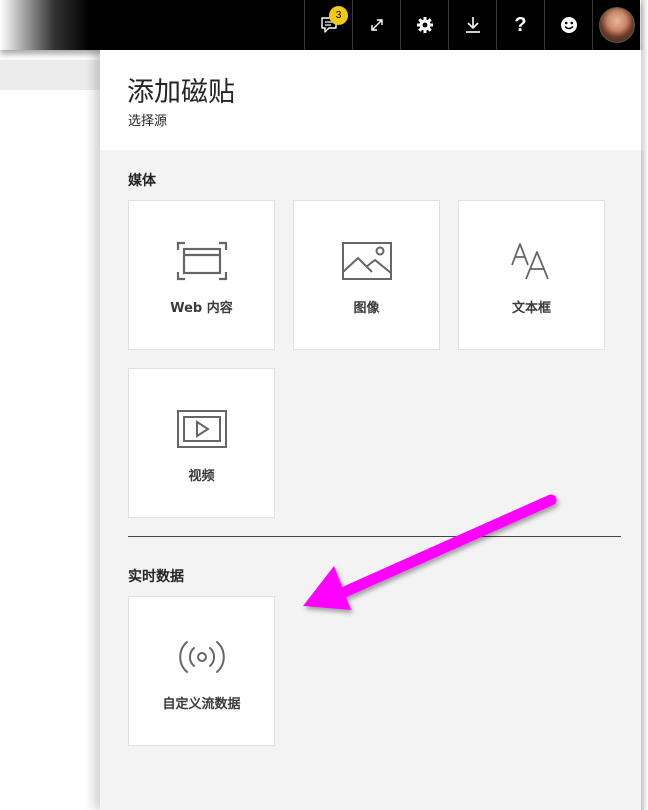  What do you see at coordinates (50, 75) in the screenshot?
I see `background-band` at bounding box center [50, 75].